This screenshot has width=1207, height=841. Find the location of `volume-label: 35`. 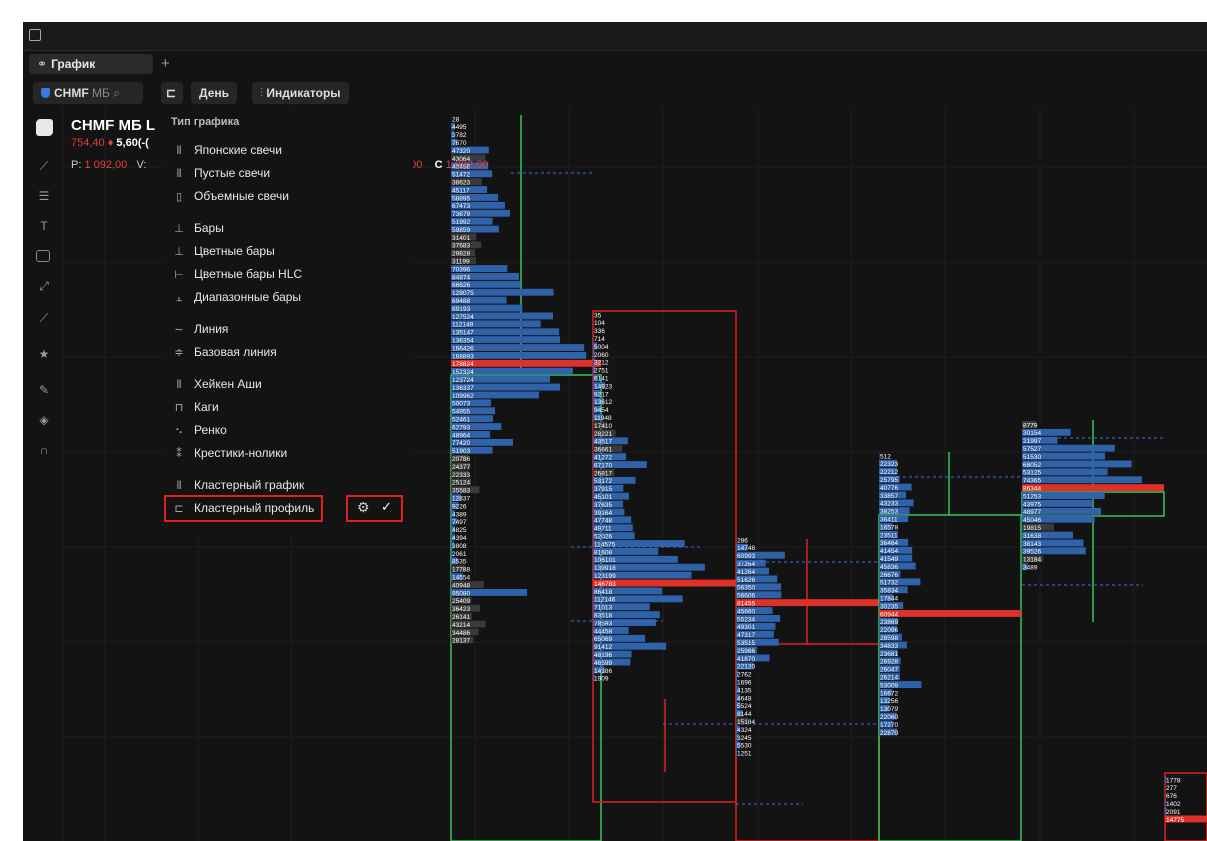

volume-label: 35 is located at coordinates (598, 315).